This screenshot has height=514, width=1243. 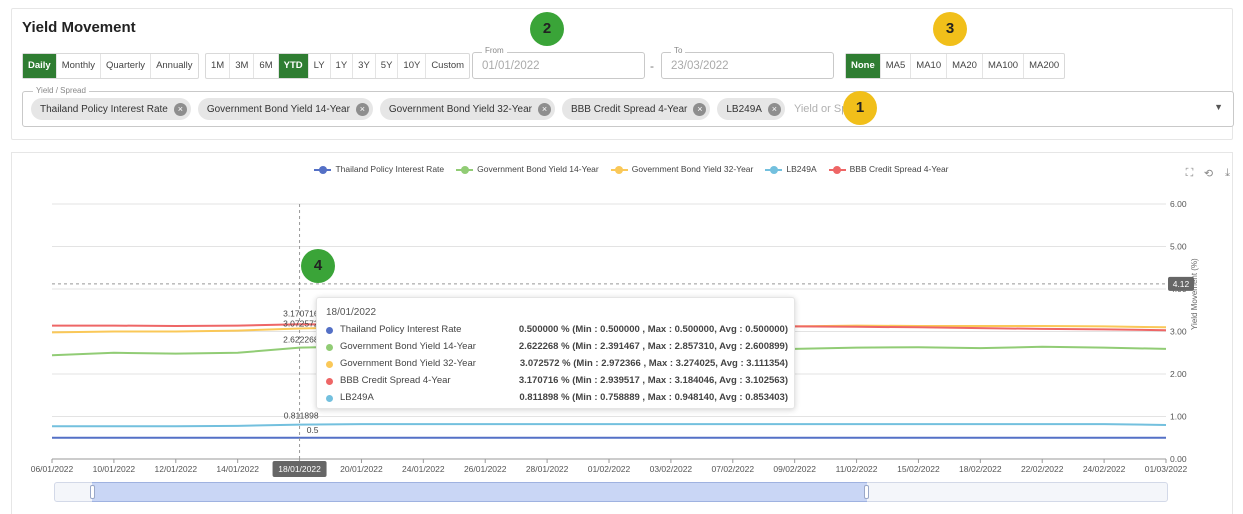 What do you see at coordinates (361, 469) in the screenshot?
I see `x-tick-label: 20/01/2022` at bounding box center [361, 469].